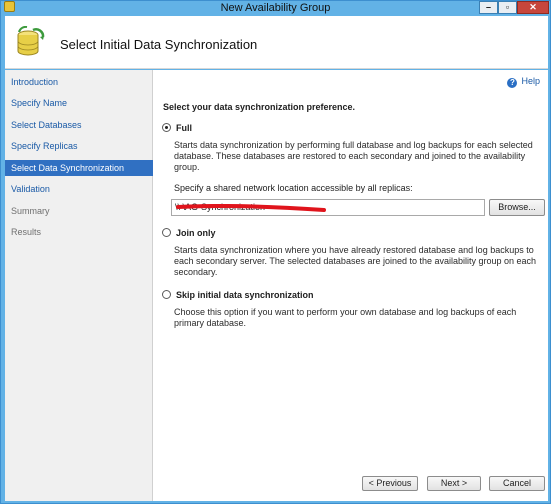  What do you see at coordinates (30, 211) in the screenshot?
I see `nav-item-summary: Summary` at bounding box center [30, 211].